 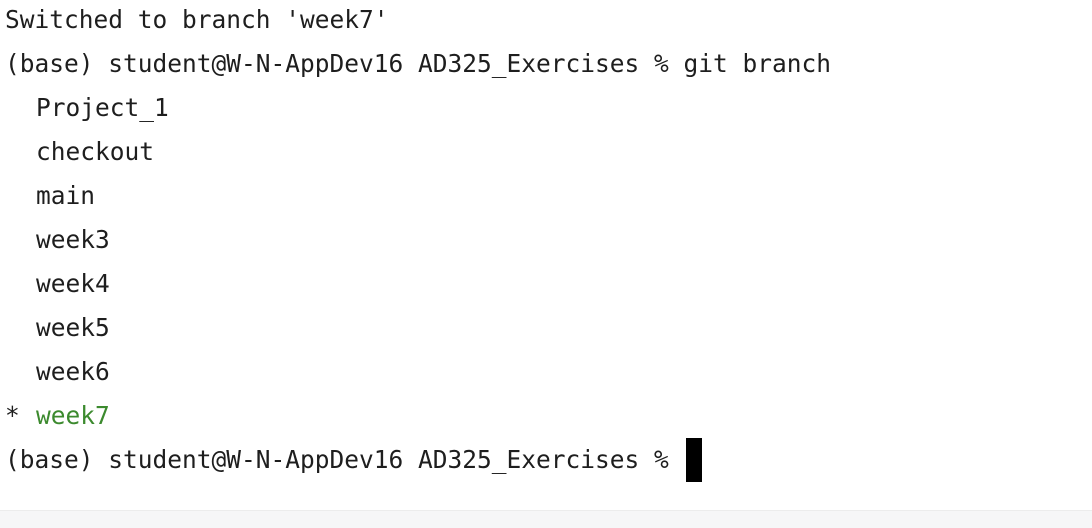 What do you see at coordinates (95, 151) in the screenshot?
I see `branch-name: checkout` at bounding box center [95, 151].